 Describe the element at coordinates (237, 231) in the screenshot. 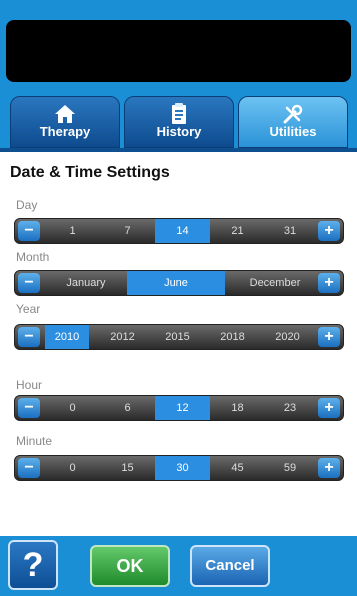

I see `day-option: 21` at that location.